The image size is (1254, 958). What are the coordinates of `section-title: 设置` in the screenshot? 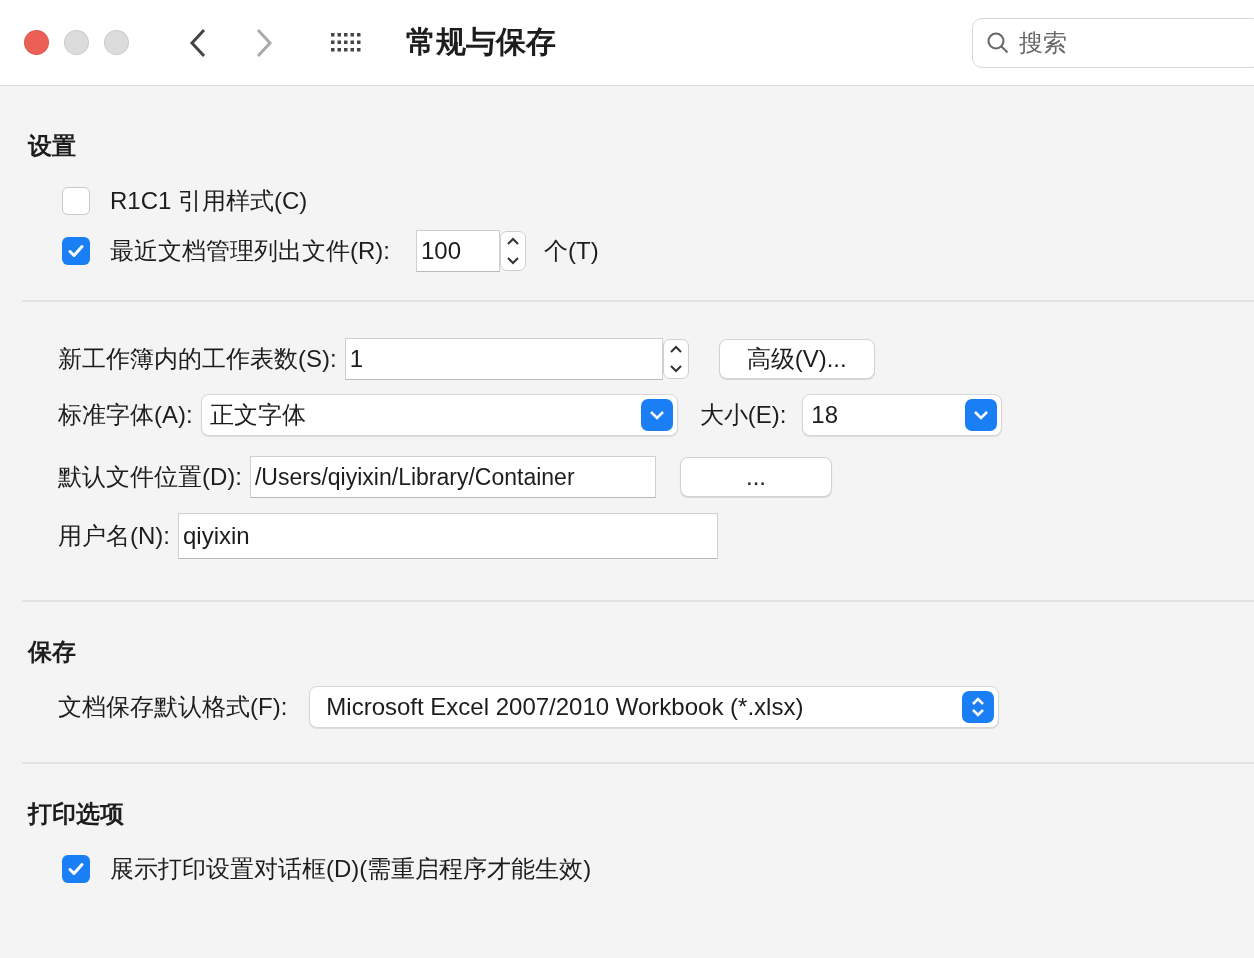 It's located at (52, 146).